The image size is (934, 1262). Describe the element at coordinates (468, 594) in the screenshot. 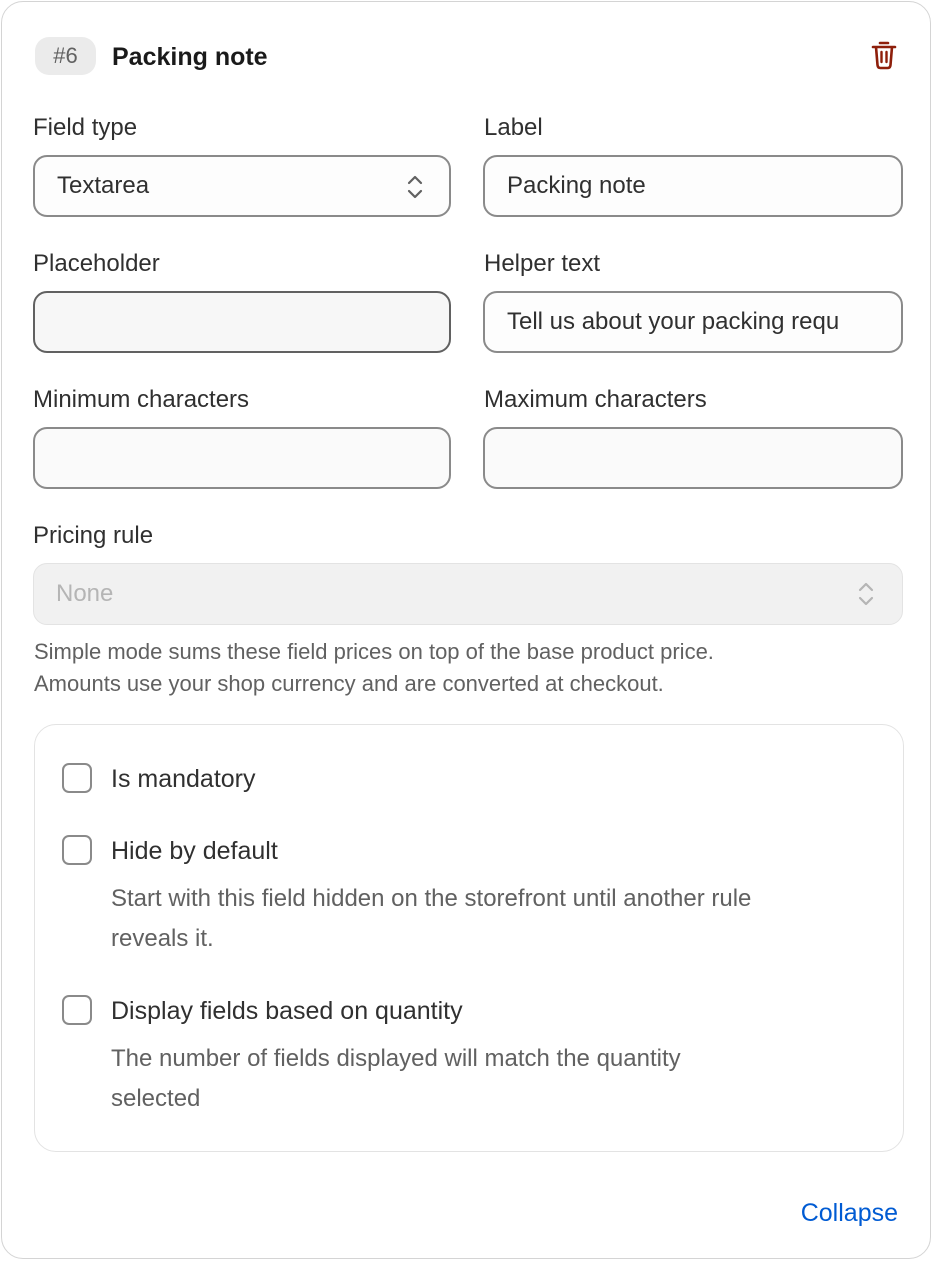

I see `pricing-rule-select: None` at that location.